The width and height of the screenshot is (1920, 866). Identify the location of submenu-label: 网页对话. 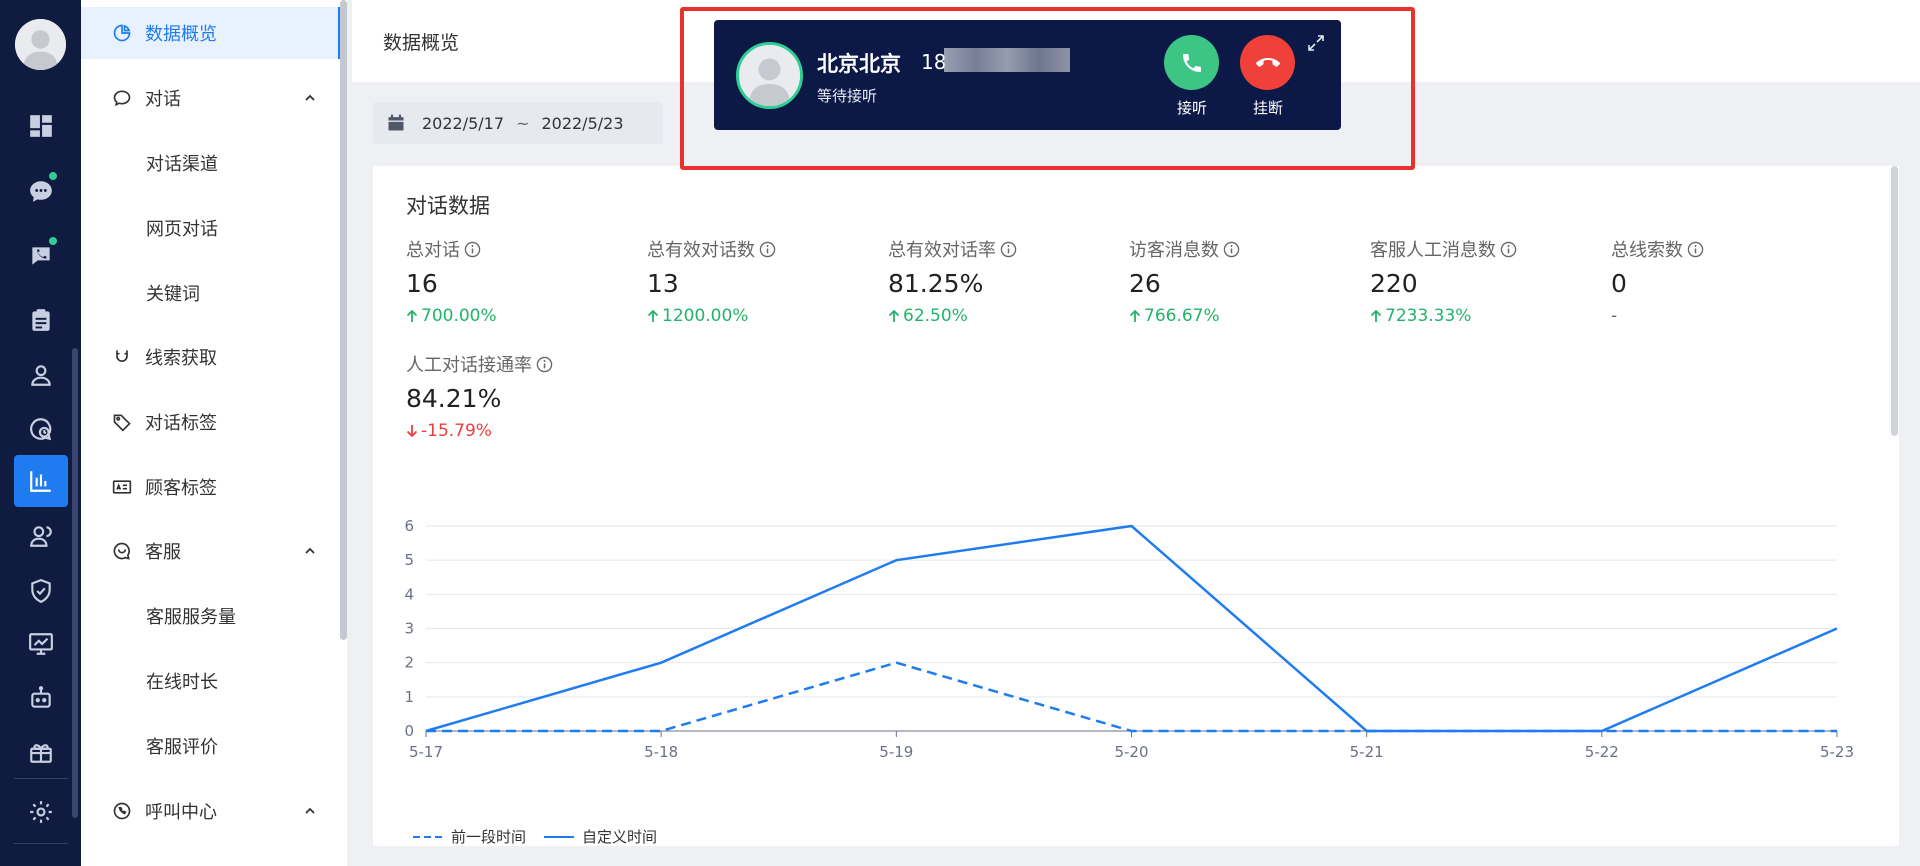
(182, 229).